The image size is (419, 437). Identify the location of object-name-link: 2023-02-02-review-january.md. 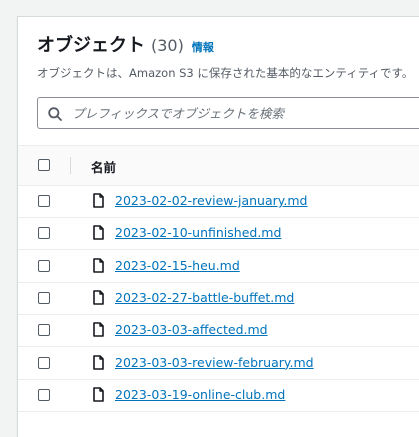
(211, 200).